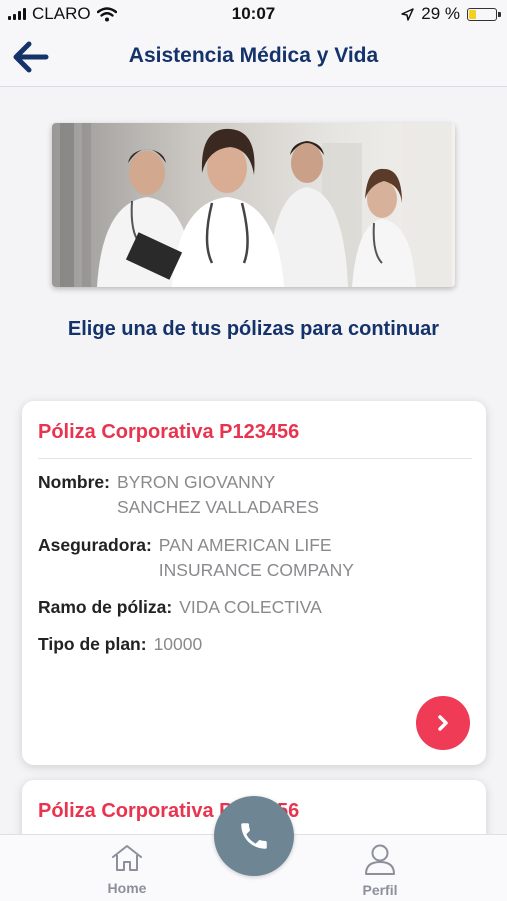  I want to click on policy-title: Póliza Corporativa P123456, so click(169, 432).